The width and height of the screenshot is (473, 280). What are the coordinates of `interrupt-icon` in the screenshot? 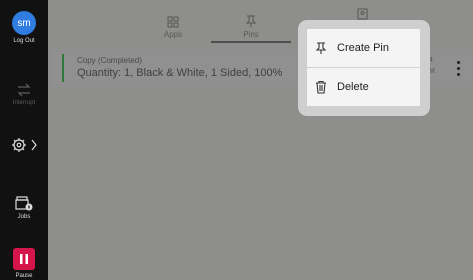 It's located at (24, 90).